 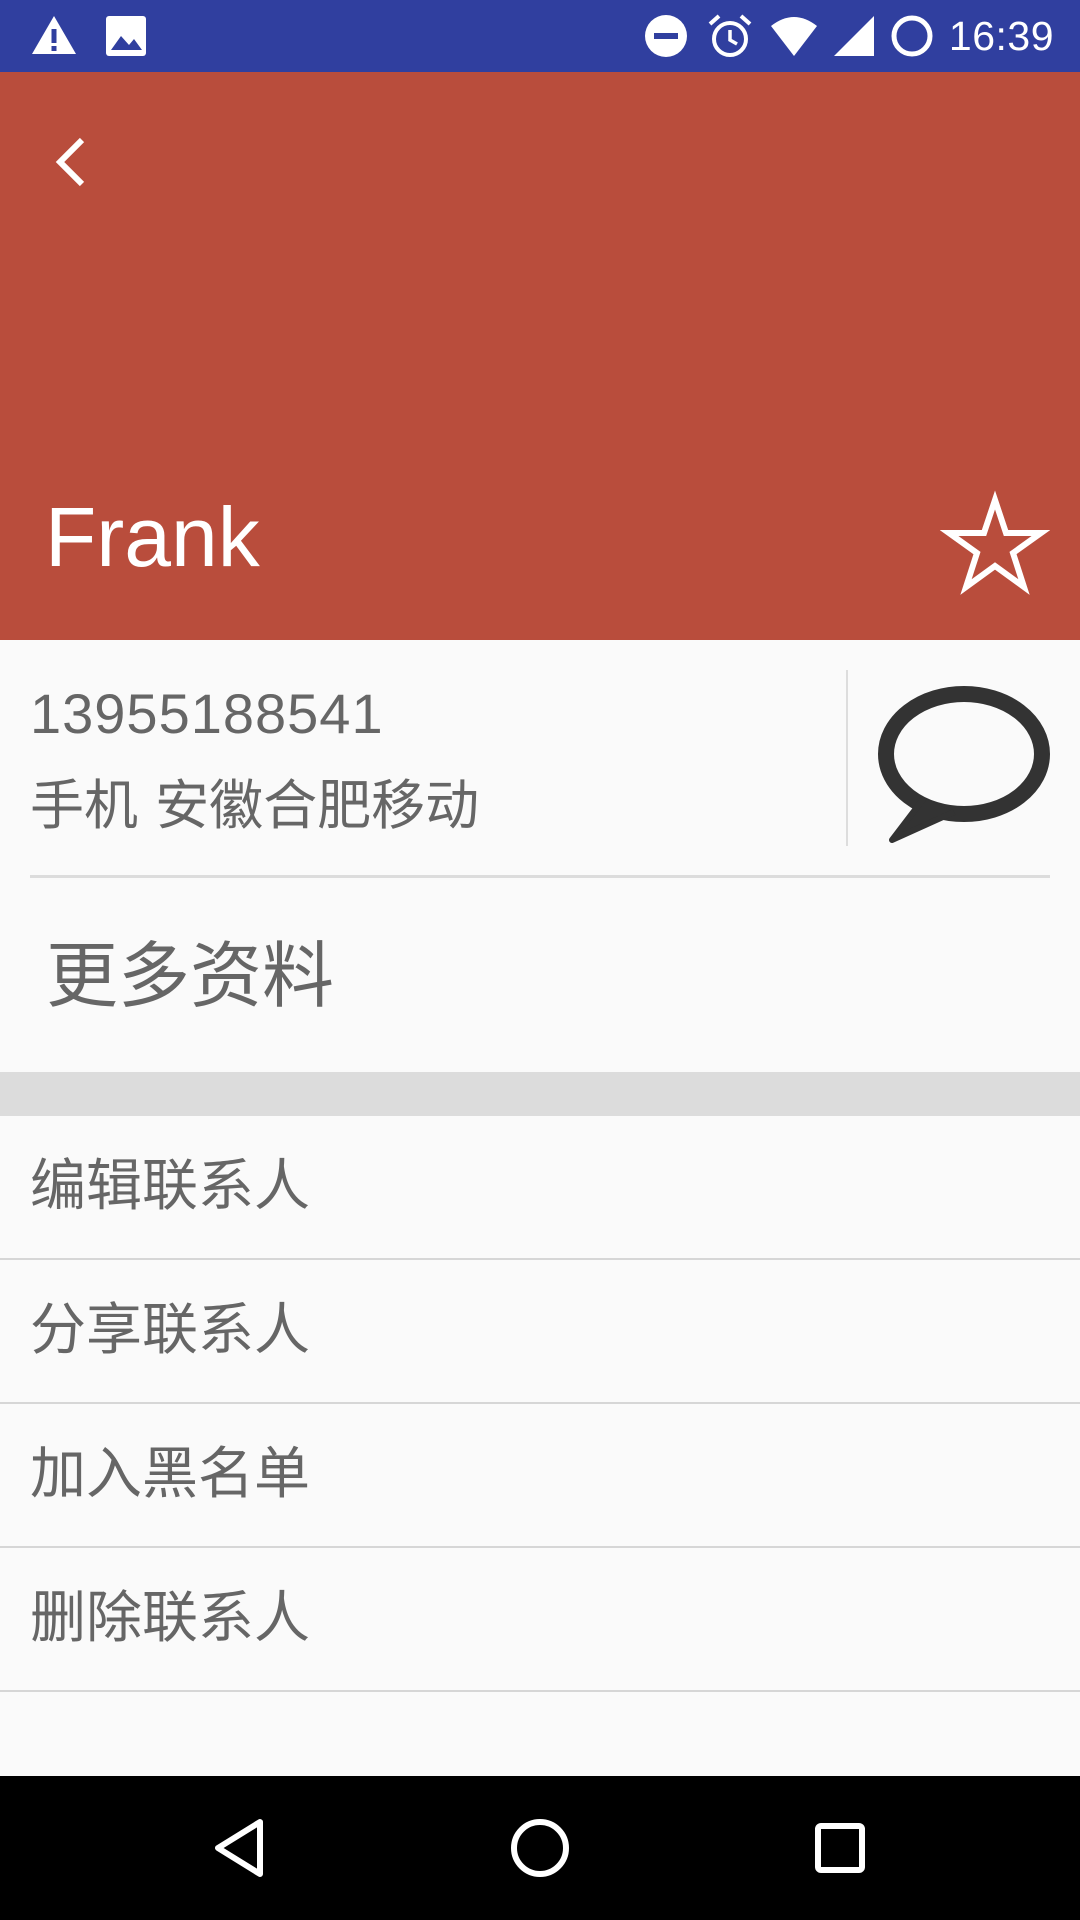 I want to click on status-clock: 16:39, so click(x=1001, y=36).